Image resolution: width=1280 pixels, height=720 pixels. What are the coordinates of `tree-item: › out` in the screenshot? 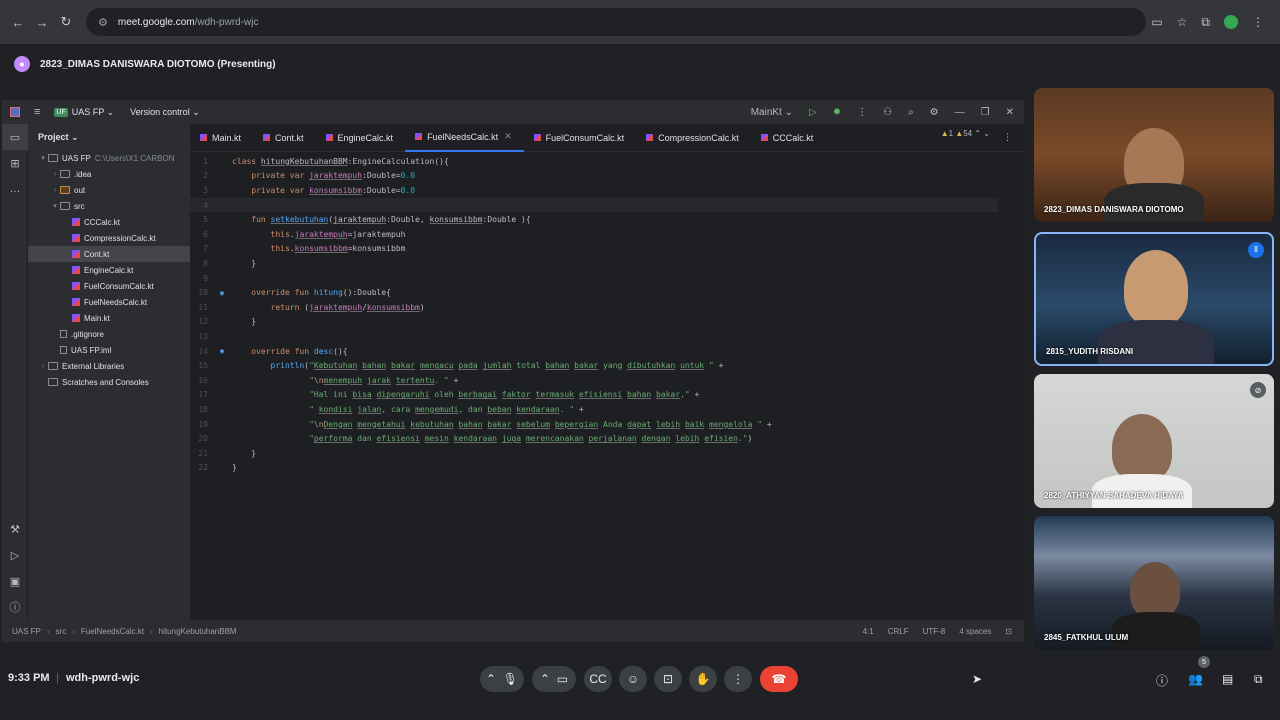 It's located at (109, 190).